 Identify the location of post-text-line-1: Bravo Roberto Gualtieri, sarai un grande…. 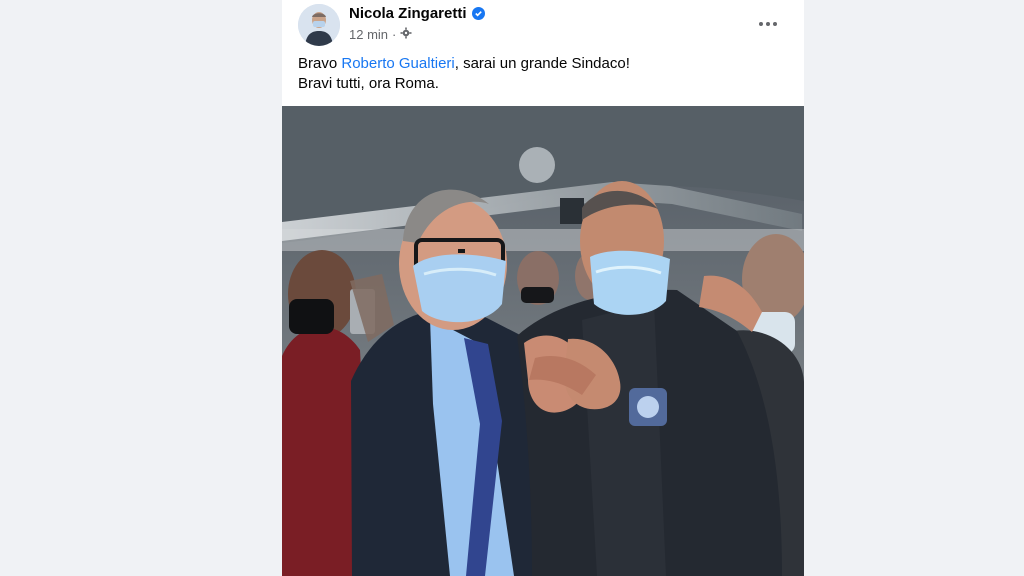
(543, 64).